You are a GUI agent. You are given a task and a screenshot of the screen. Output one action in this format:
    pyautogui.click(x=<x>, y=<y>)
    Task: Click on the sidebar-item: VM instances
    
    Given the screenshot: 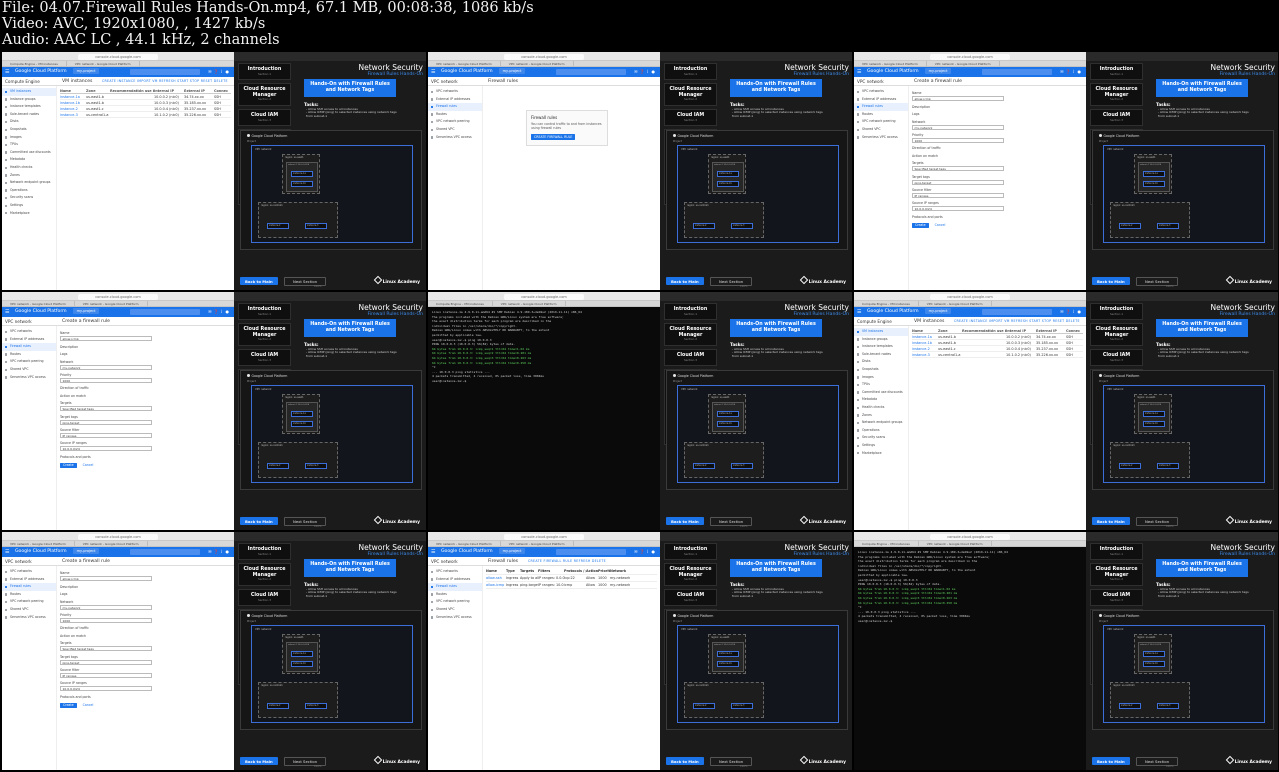 What is the action you would take?
    pyautogui.click(x=29, y=92)
    